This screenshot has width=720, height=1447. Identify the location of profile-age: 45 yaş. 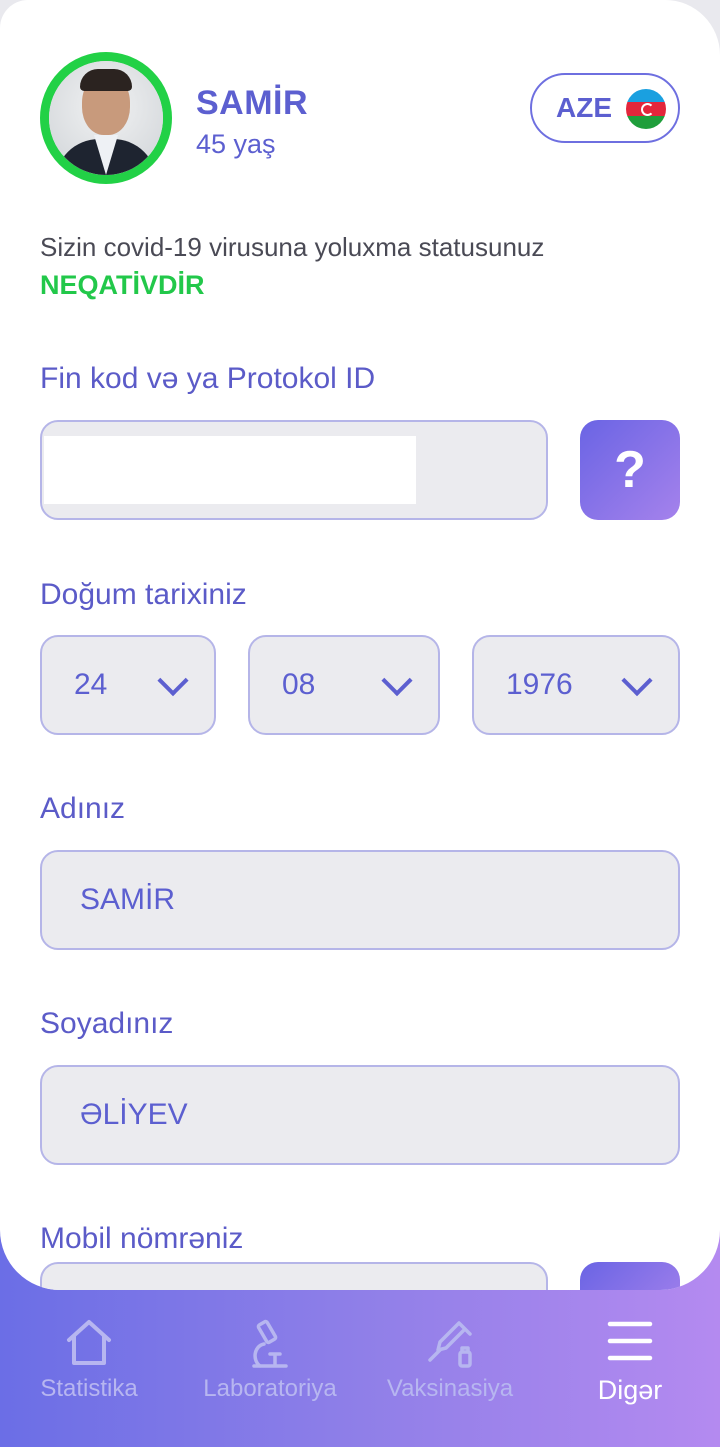
(236, 144).